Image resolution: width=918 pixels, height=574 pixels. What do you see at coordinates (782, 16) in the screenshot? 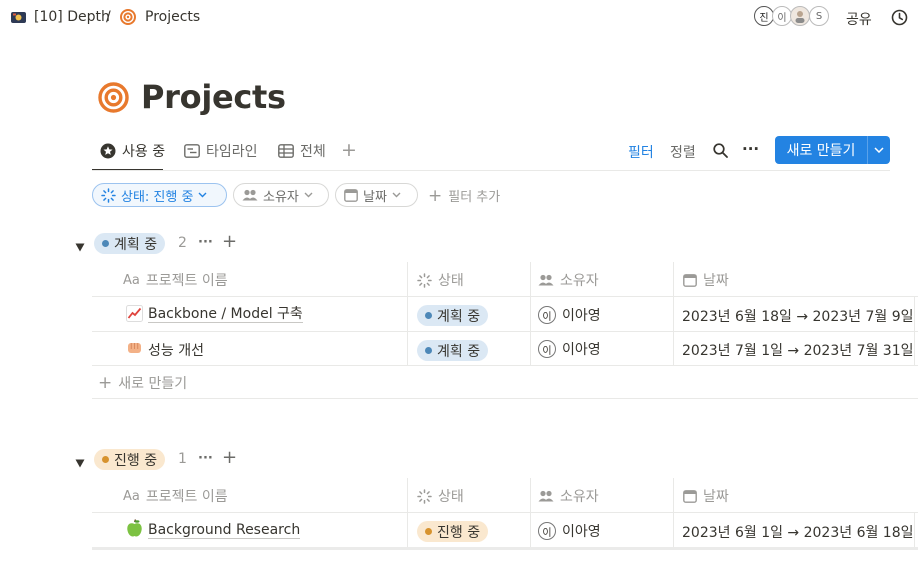
I see `avatar: 이` at bounding box center [782, 16].